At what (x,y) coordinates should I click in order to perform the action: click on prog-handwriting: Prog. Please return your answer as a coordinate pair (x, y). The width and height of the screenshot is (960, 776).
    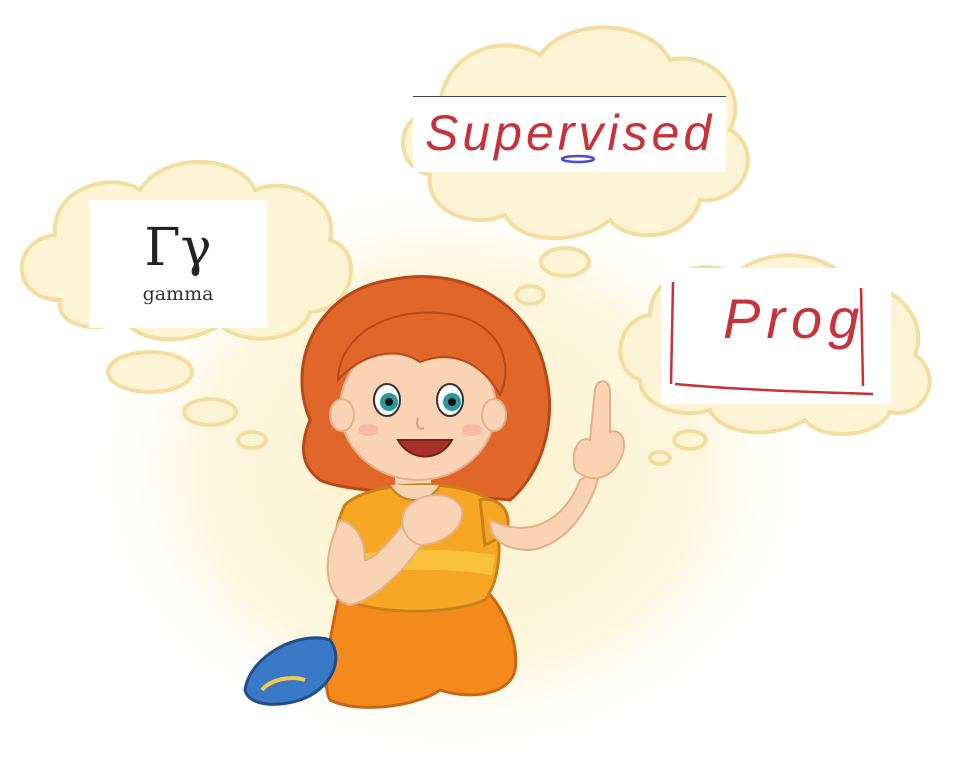
    Looking at the image, I should click on (794, 318).